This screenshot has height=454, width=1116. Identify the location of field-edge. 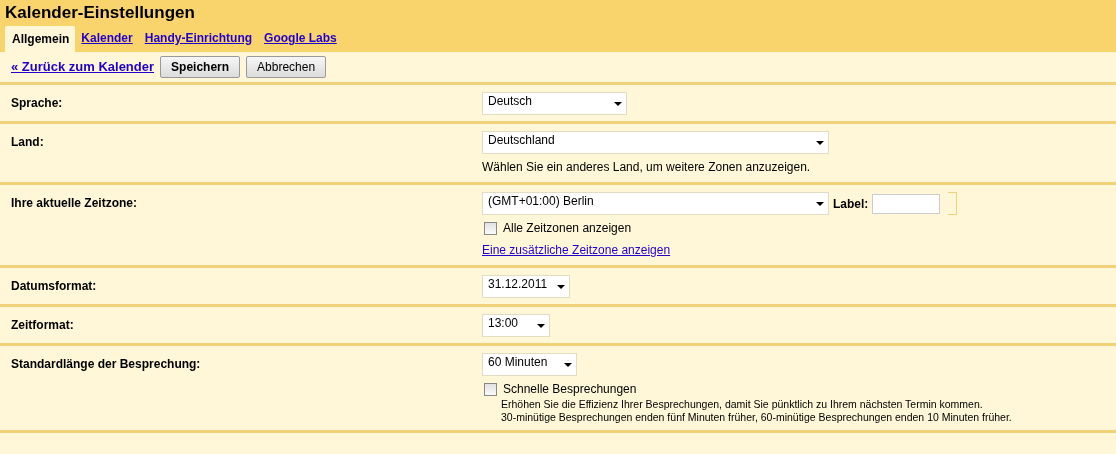
(953, 203).